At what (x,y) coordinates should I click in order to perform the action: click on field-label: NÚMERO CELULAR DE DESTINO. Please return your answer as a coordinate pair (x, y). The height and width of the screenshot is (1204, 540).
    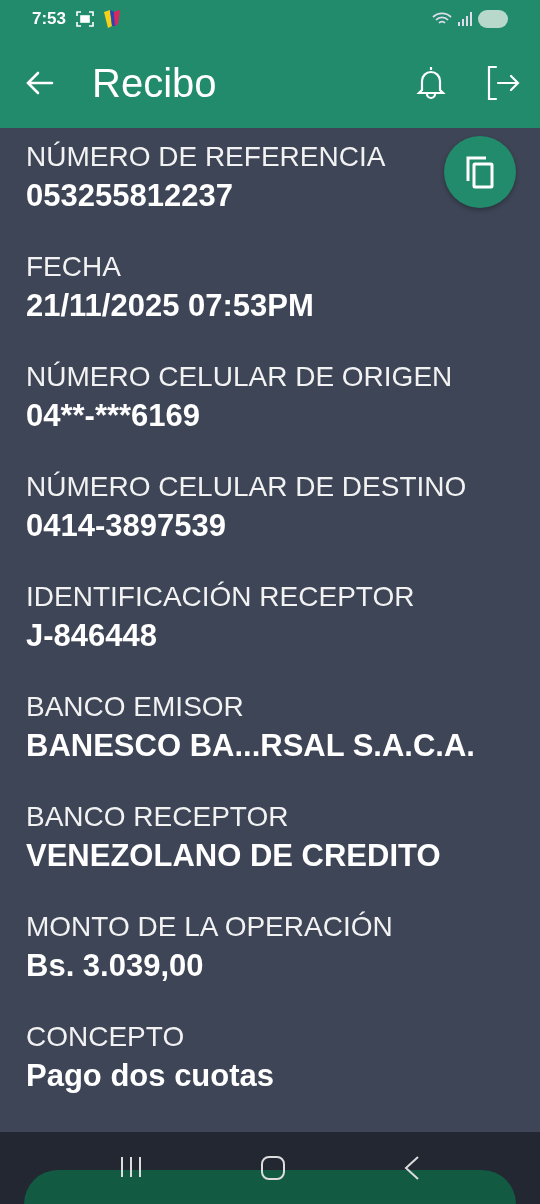
    Looking at the image, I should click on (246, 487).